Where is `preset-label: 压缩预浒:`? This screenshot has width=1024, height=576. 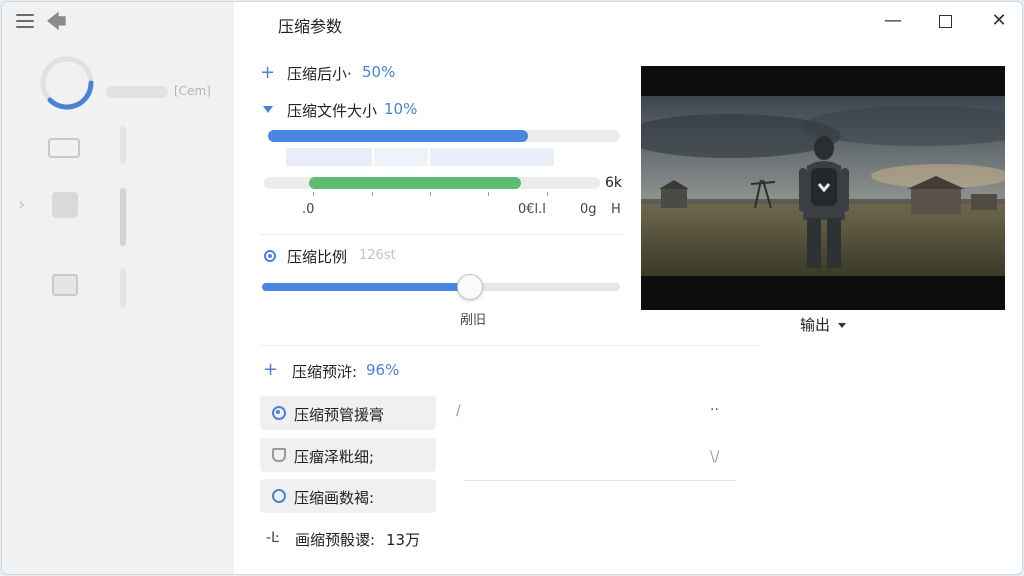 preset-label: 压缩预浒: is located at coordinates (325, 372).